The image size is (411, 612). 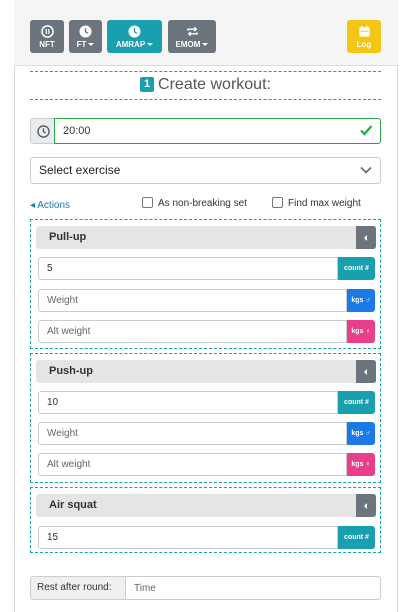 I want to click on nft-button-label: NFT, so click(x=47, y=44).